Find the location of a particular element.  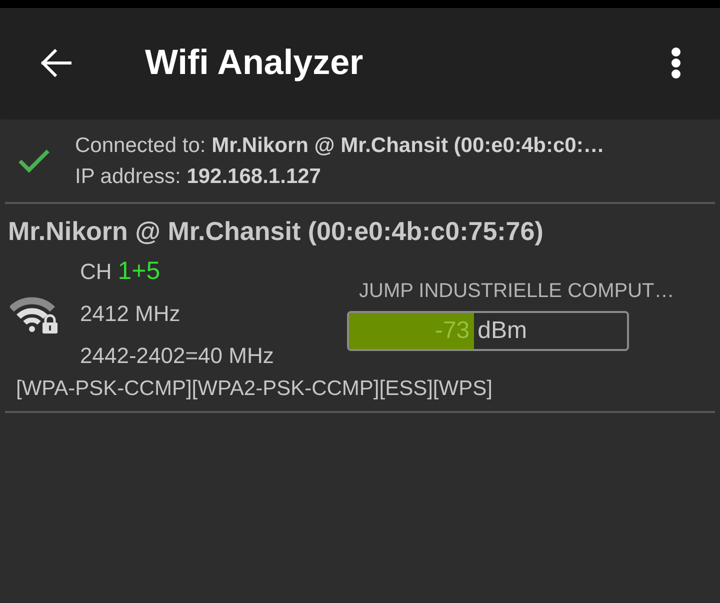

back-arrow-icon is located at coordinates (56, 63).